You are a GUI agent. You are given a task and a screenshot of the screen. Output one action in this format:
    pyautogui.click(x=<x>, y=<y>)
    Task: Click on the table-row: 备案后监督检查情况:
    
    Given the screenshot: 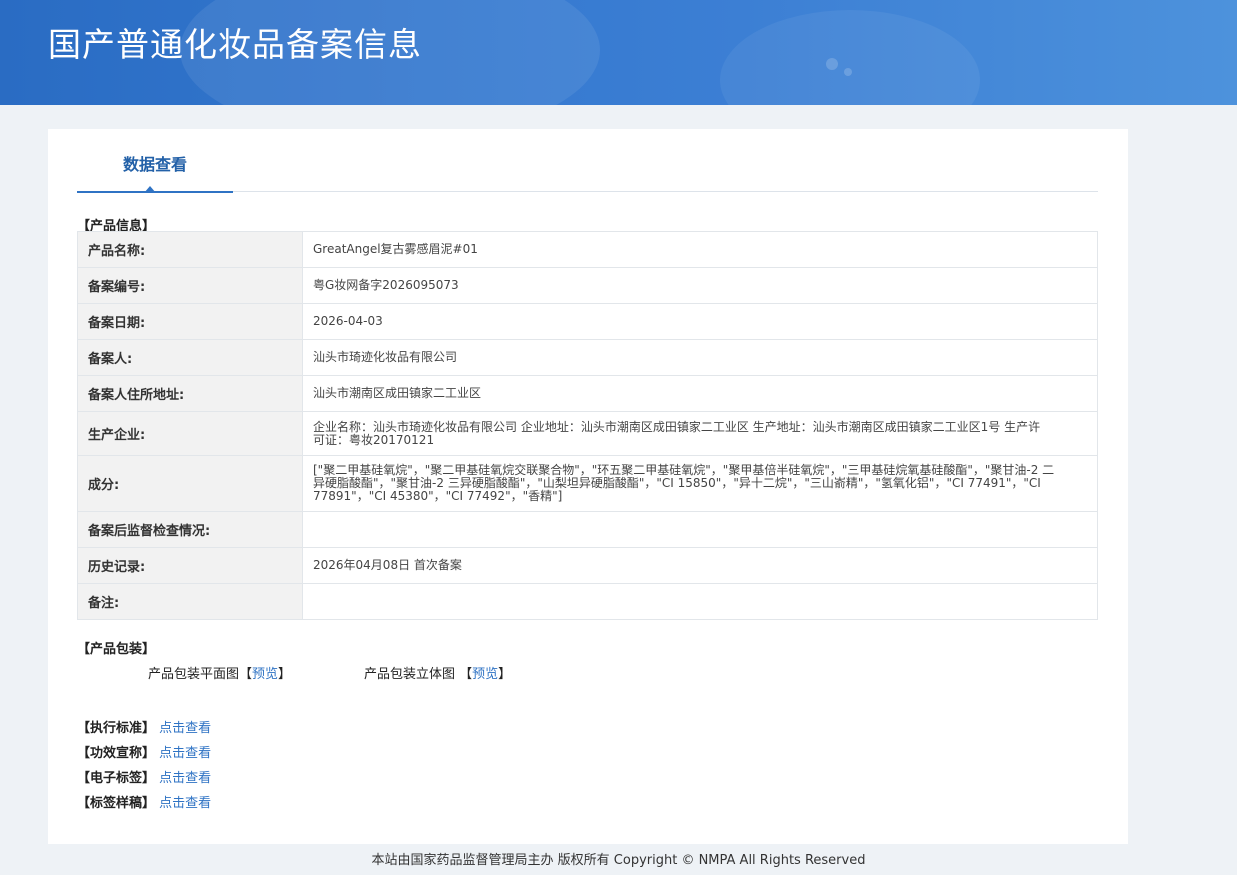 What is the action you would take?
    pyautogui.click(x=587, y=529)
    